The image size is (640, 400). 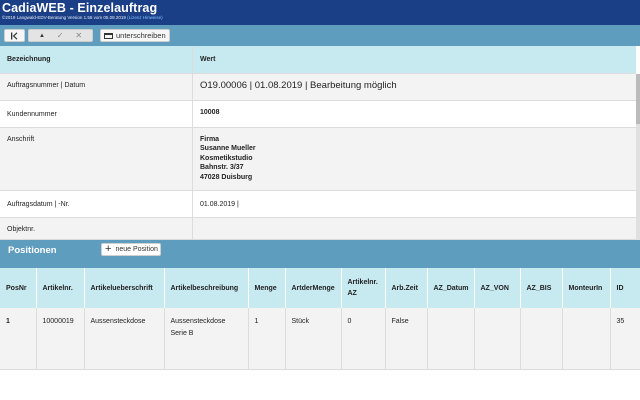 What do you see at coordinates (210, 112) in the screenshot?
I see `customer-number-value: 10008` at bounding box center [210, 112].